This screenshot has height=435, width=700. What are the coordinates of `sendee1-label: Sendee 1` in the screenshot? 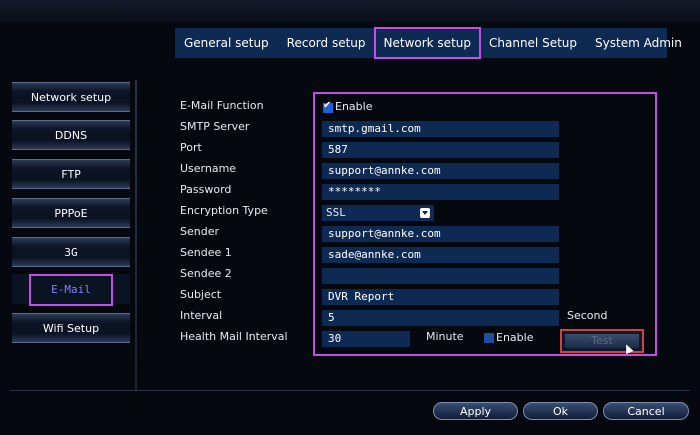 It's located at (206, 252).